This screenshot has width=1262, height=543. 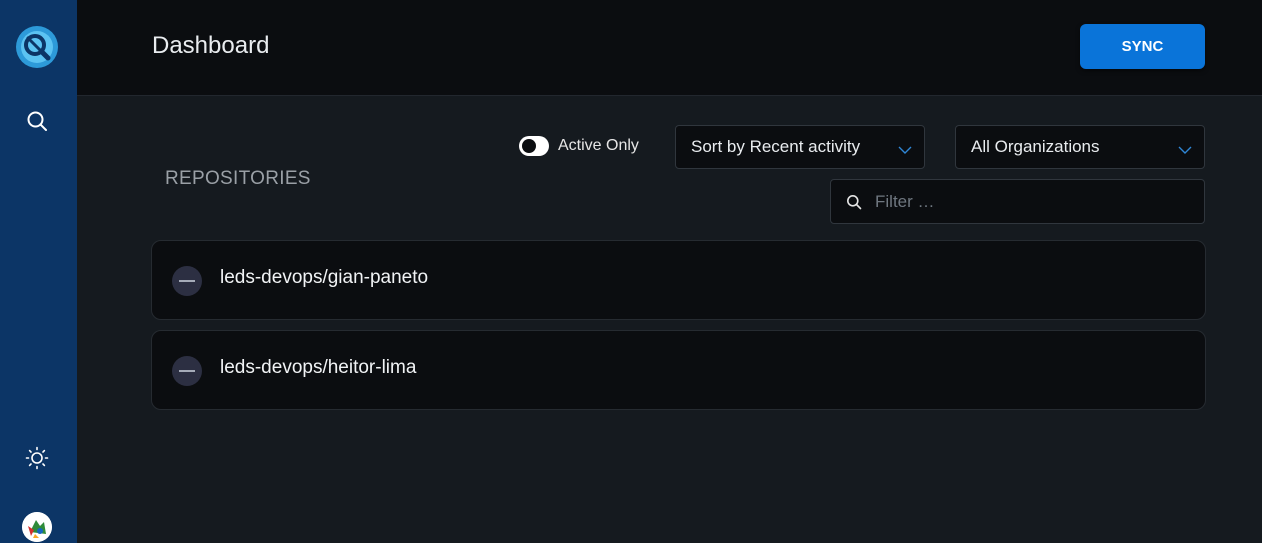 What do you see at coordinates (1035, 146) in the screenshot?
I see `organization-select-value: All Organizations` at bounding box center [1035, 146].